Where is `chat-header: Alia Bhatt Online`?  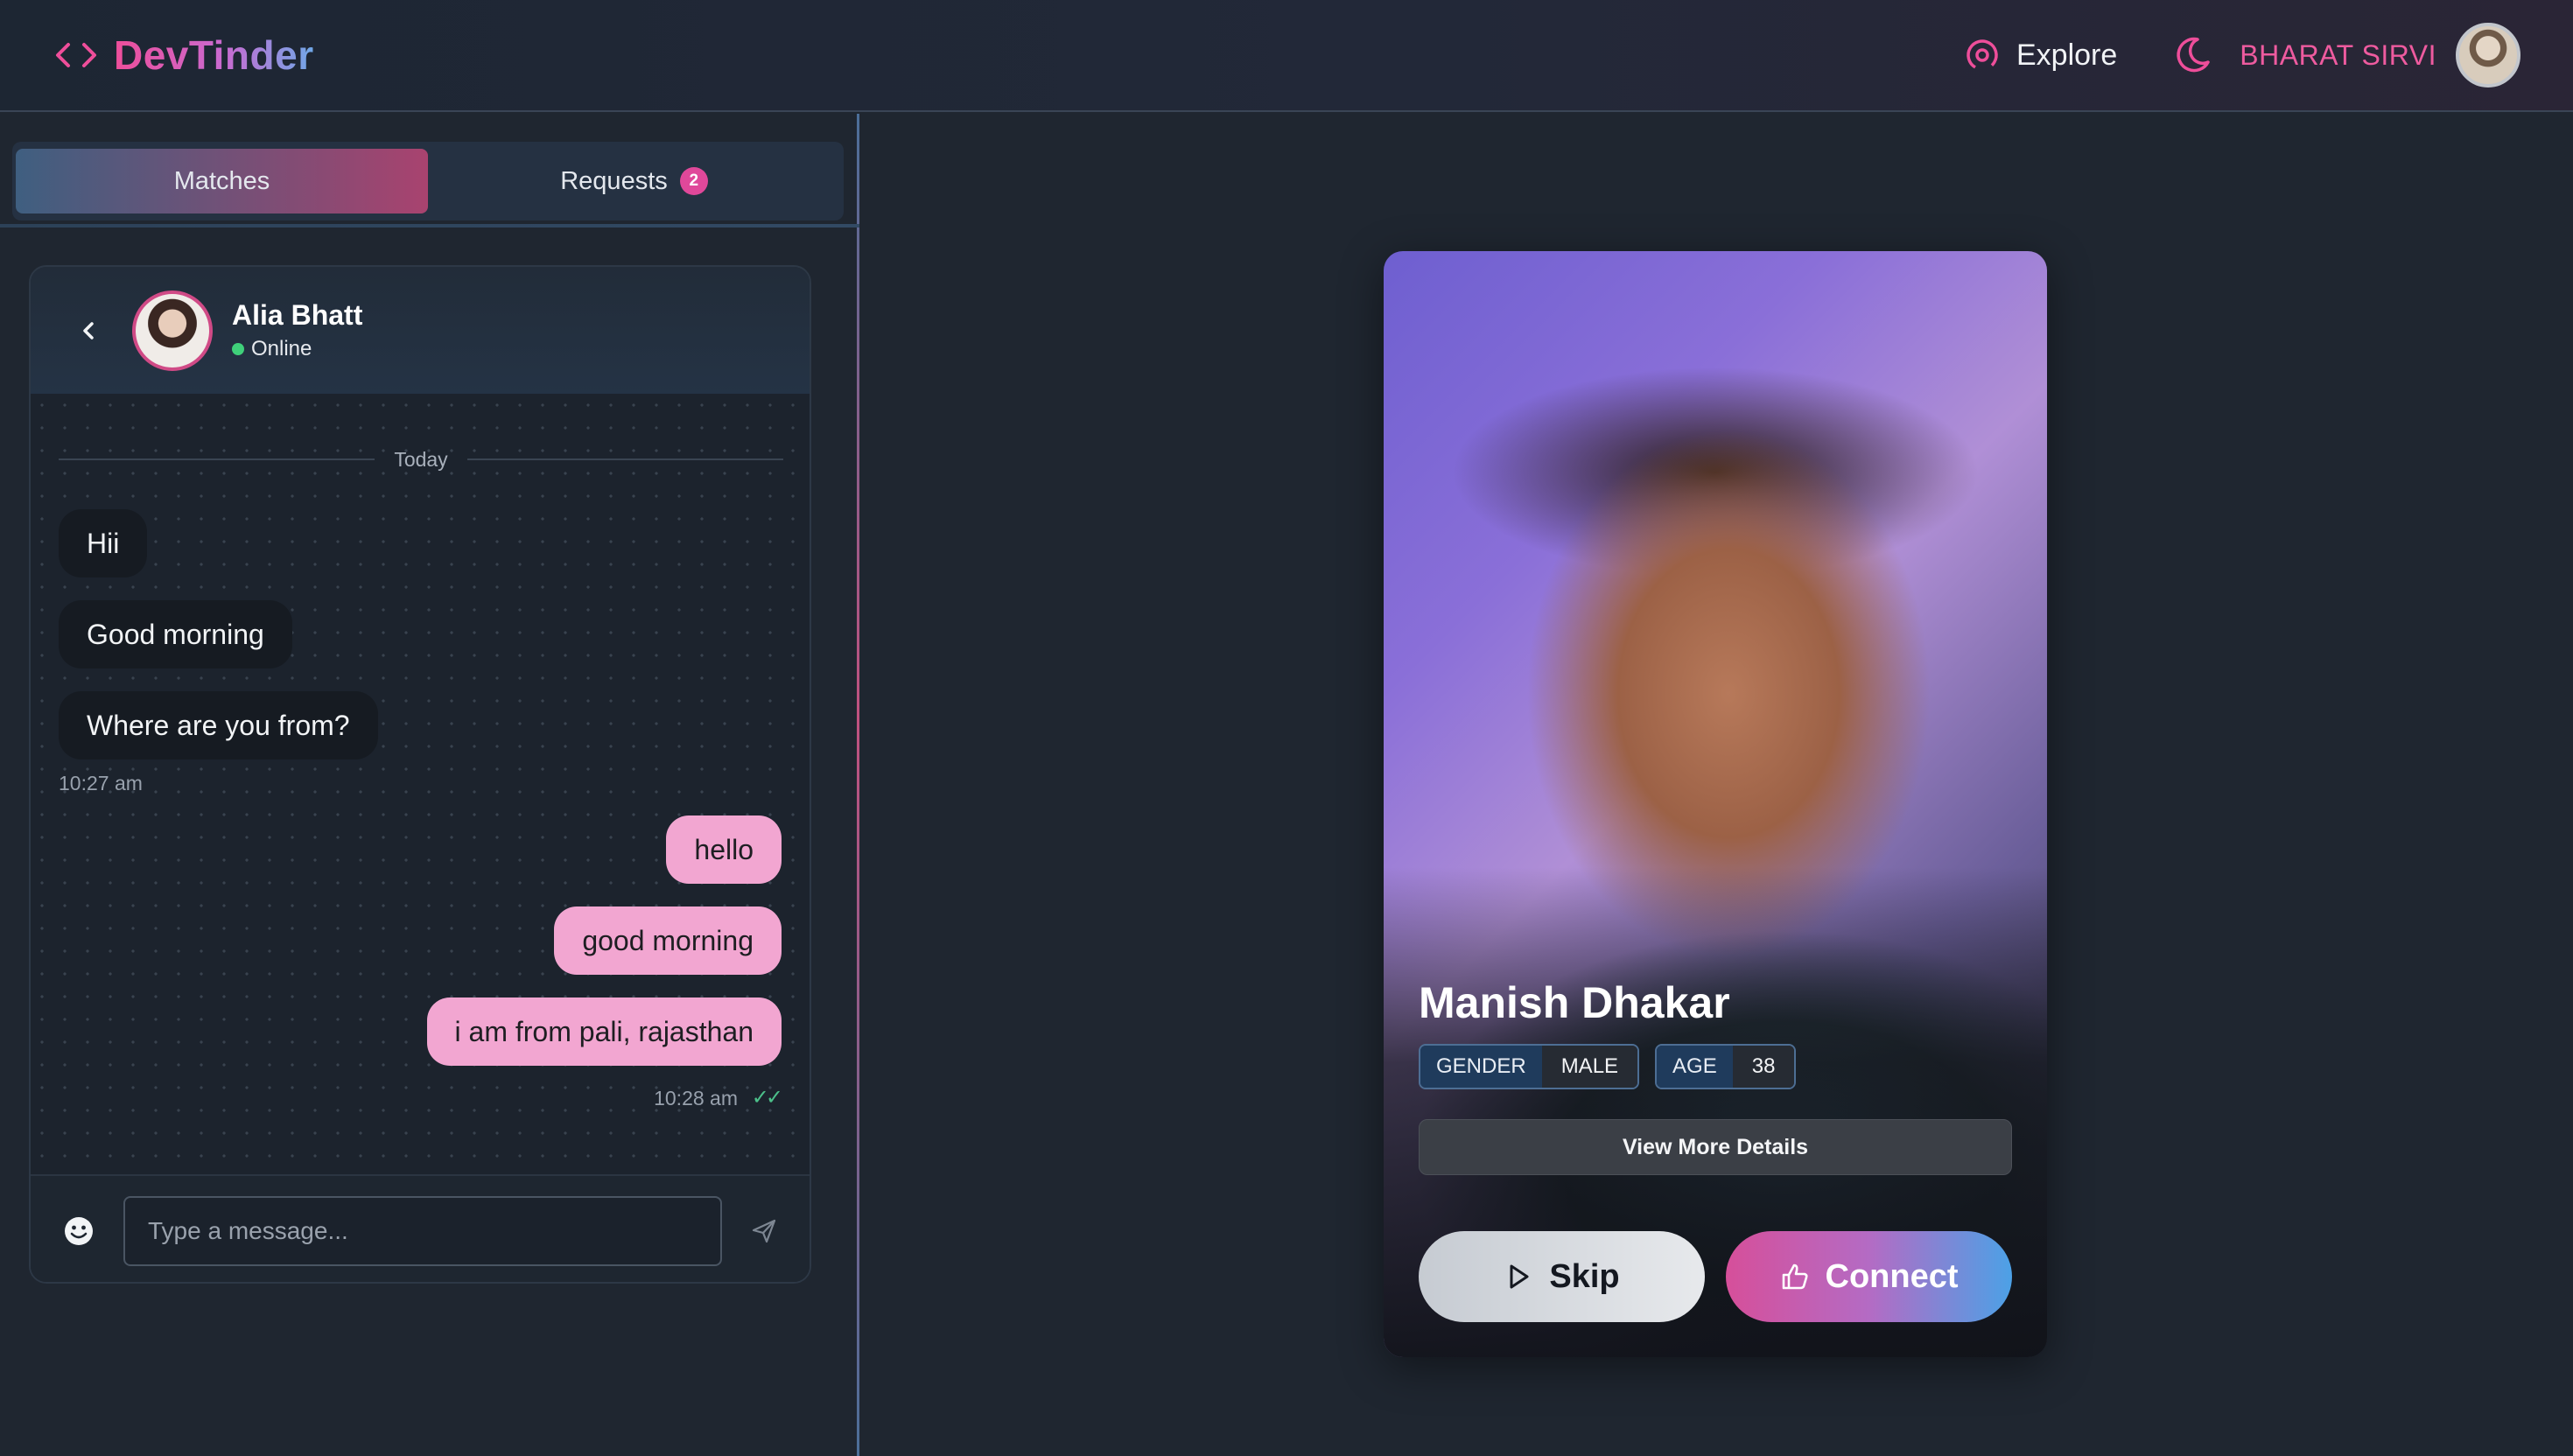
chat-header: Alia Bhatt Online is located at coordinates (420, 330).